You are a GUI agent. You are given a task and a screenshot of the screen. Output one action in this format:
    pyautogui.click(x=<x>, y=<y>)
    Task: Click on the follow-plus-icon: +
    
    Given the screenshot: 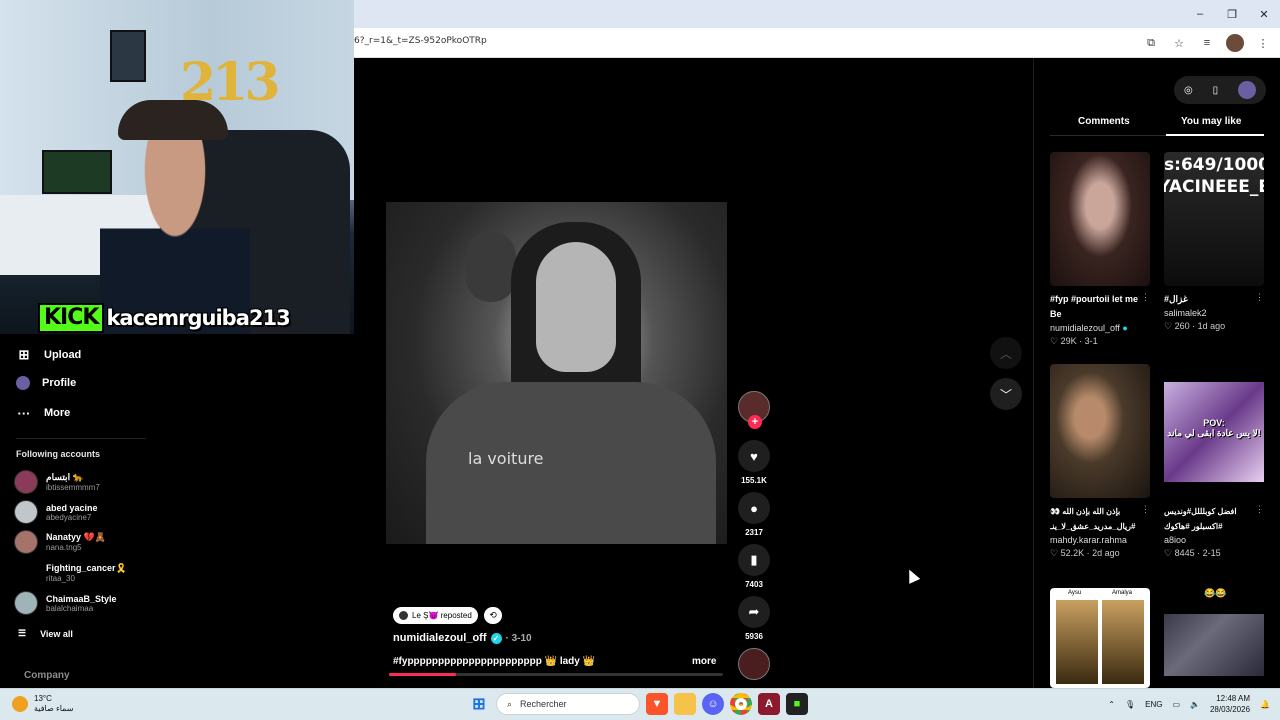 What is the action you would take?
    pyautogui.click(x=755, y=422)
    